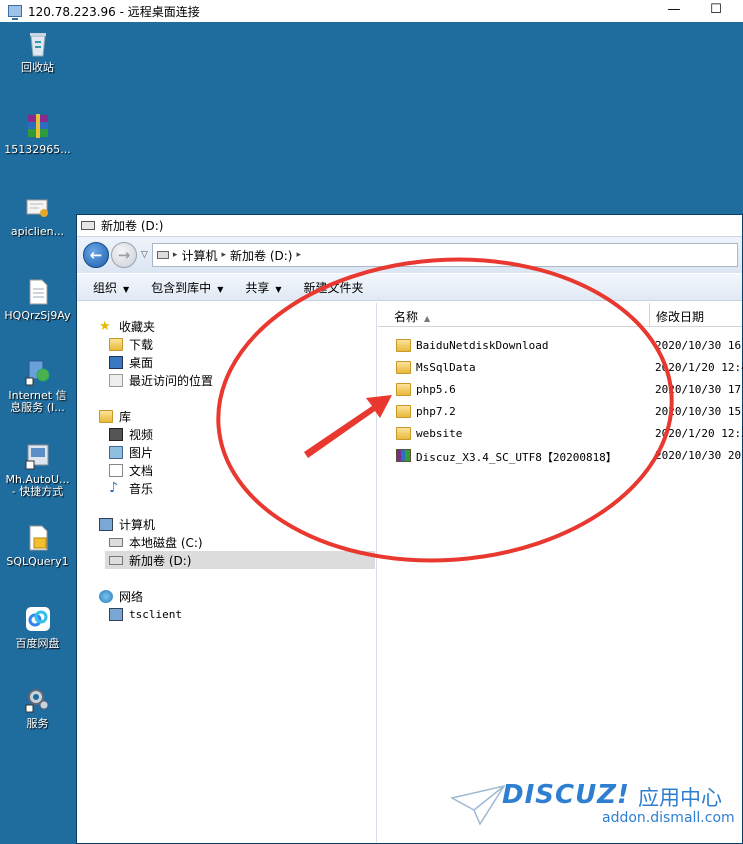  I want to click on rdp-title-bar: 120.78.223.96 - 远程桌面连接 — ☐, so click(371, 11).